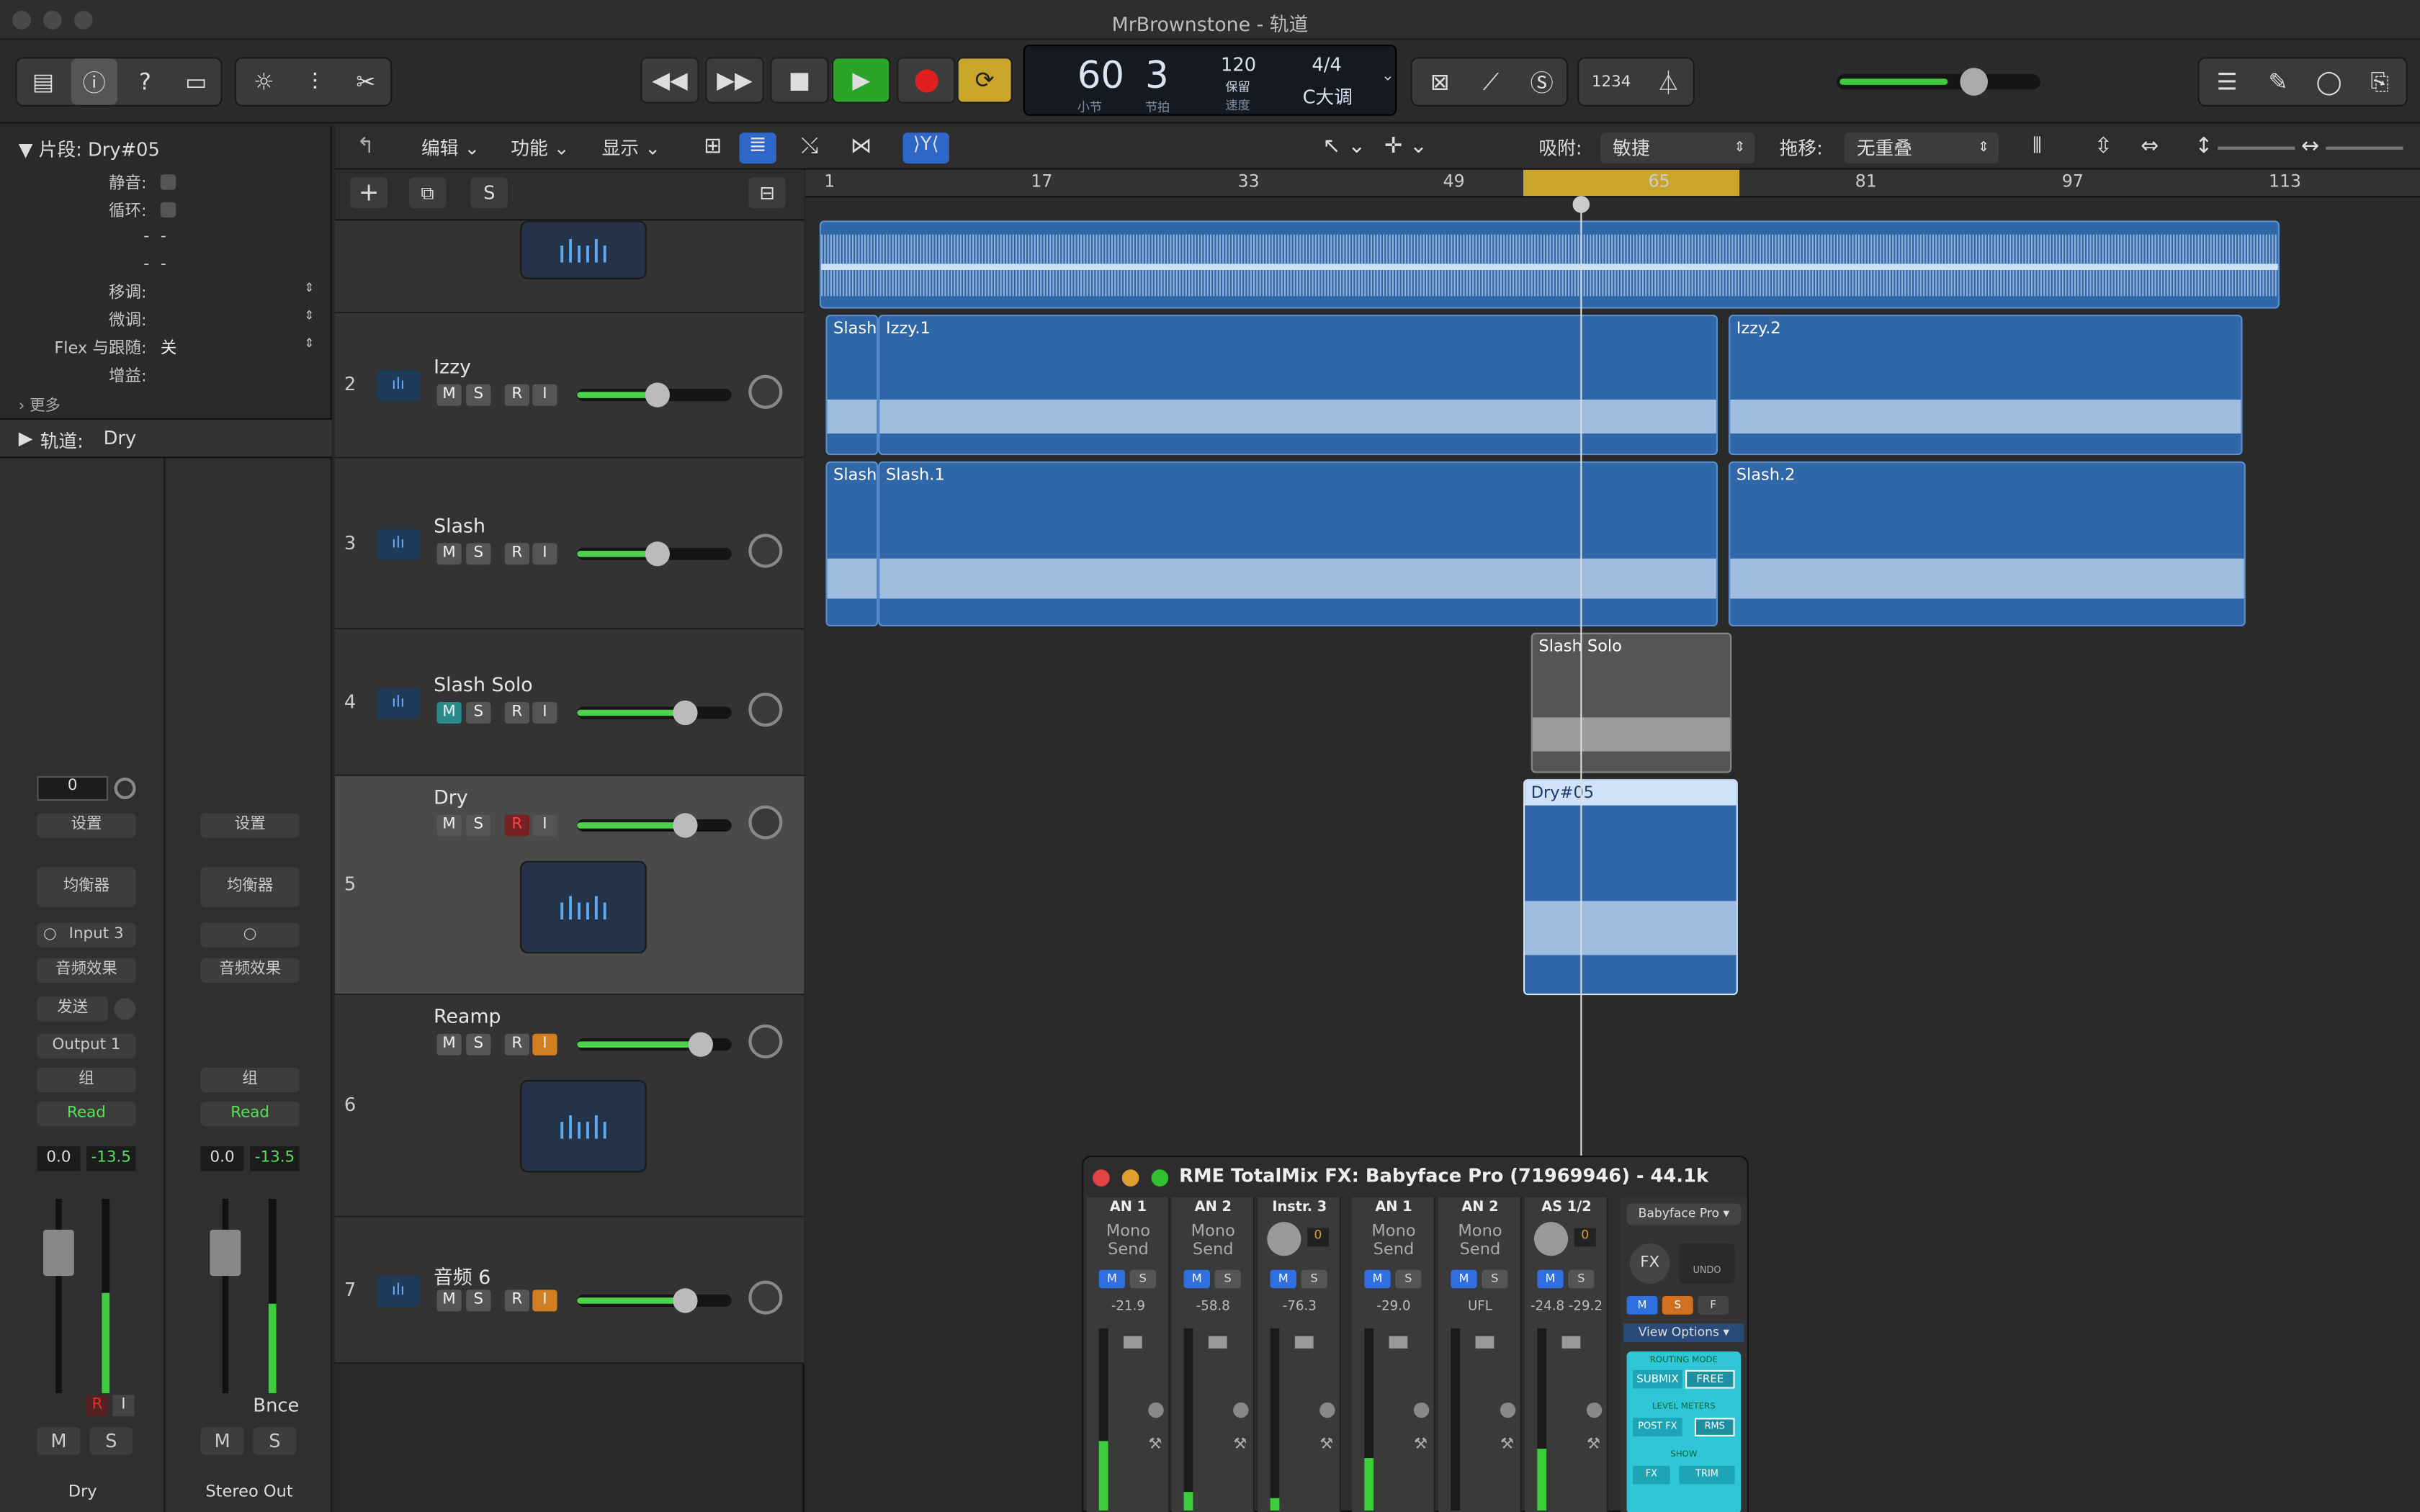 The width and height of the screenshot is (2420, 1512). What do you see at coordinates (861, 146) in the screenshot?
I see `flex-icon: ⋈` at bounding box center [861, 146].